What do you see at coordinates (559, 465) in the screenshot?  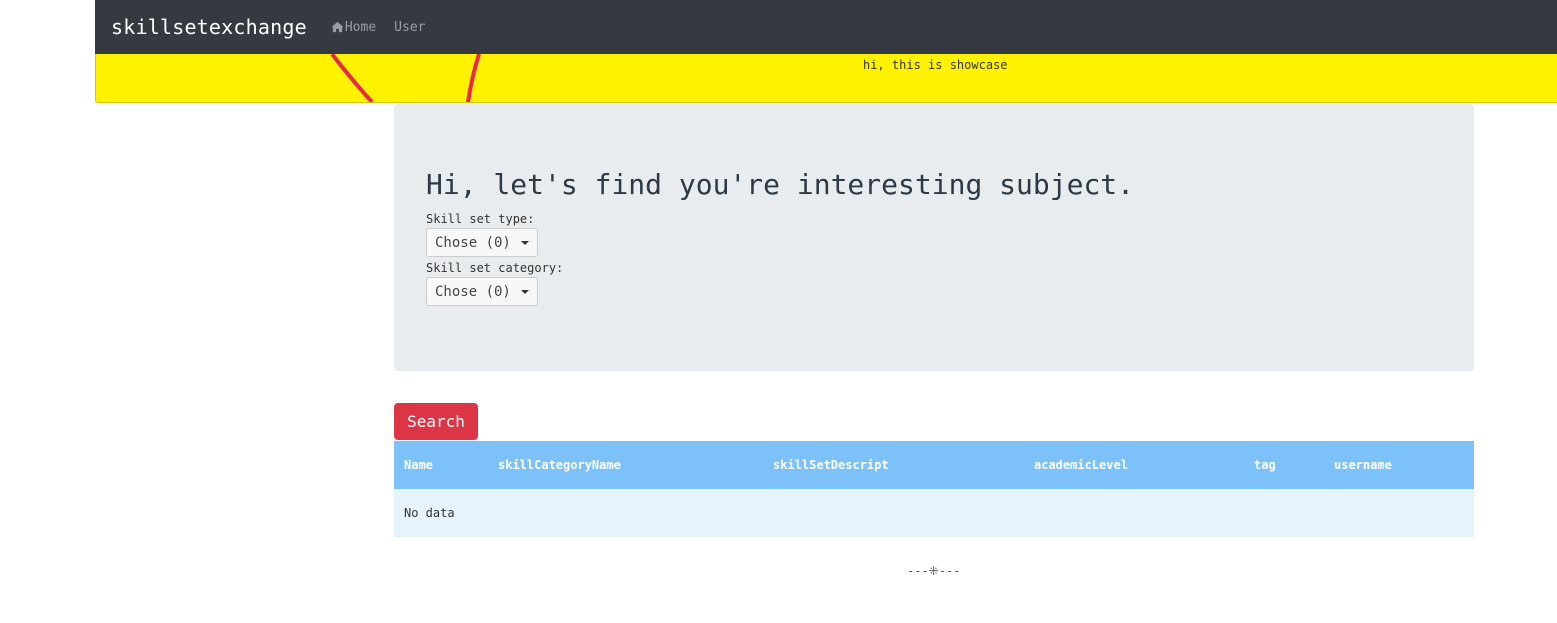 I see `column-header-skill-category: skillCategoryName` at bounding box center [559, 465].